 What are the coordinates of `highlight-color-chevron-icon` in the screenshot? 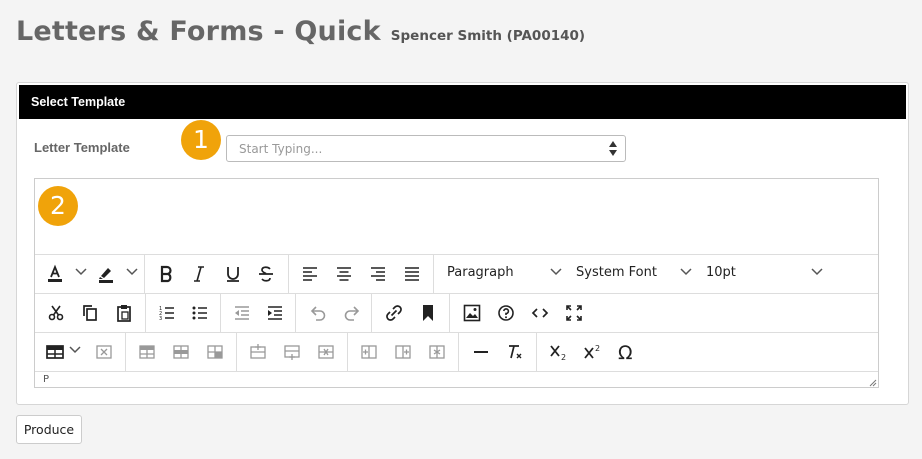 It's located at (132, 272).